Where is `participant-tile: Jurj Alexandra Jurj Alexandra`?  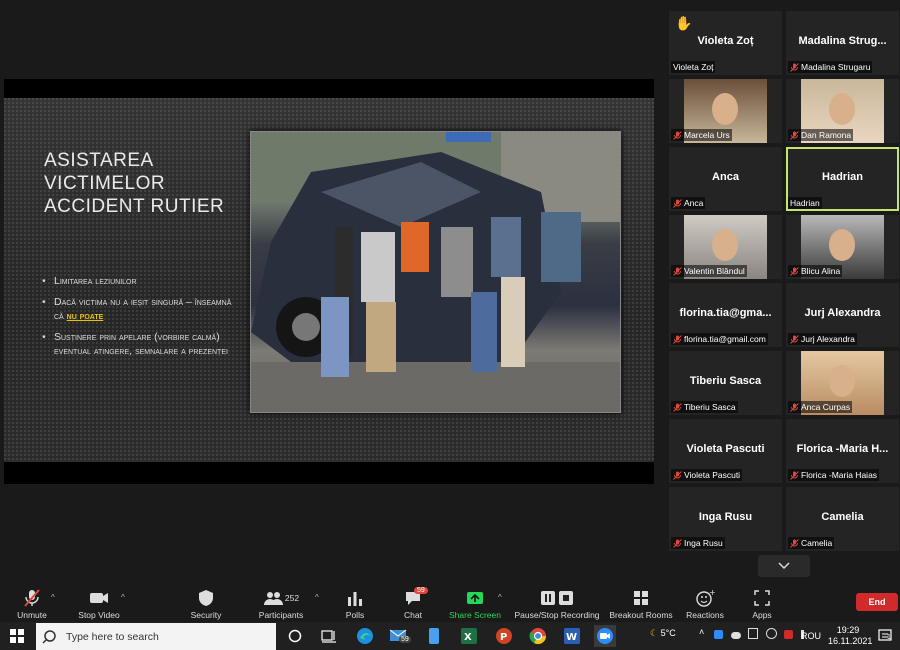
participant-tile: Jurj Alexandra Jurj Alexandra is located at coordinates (842, 315).